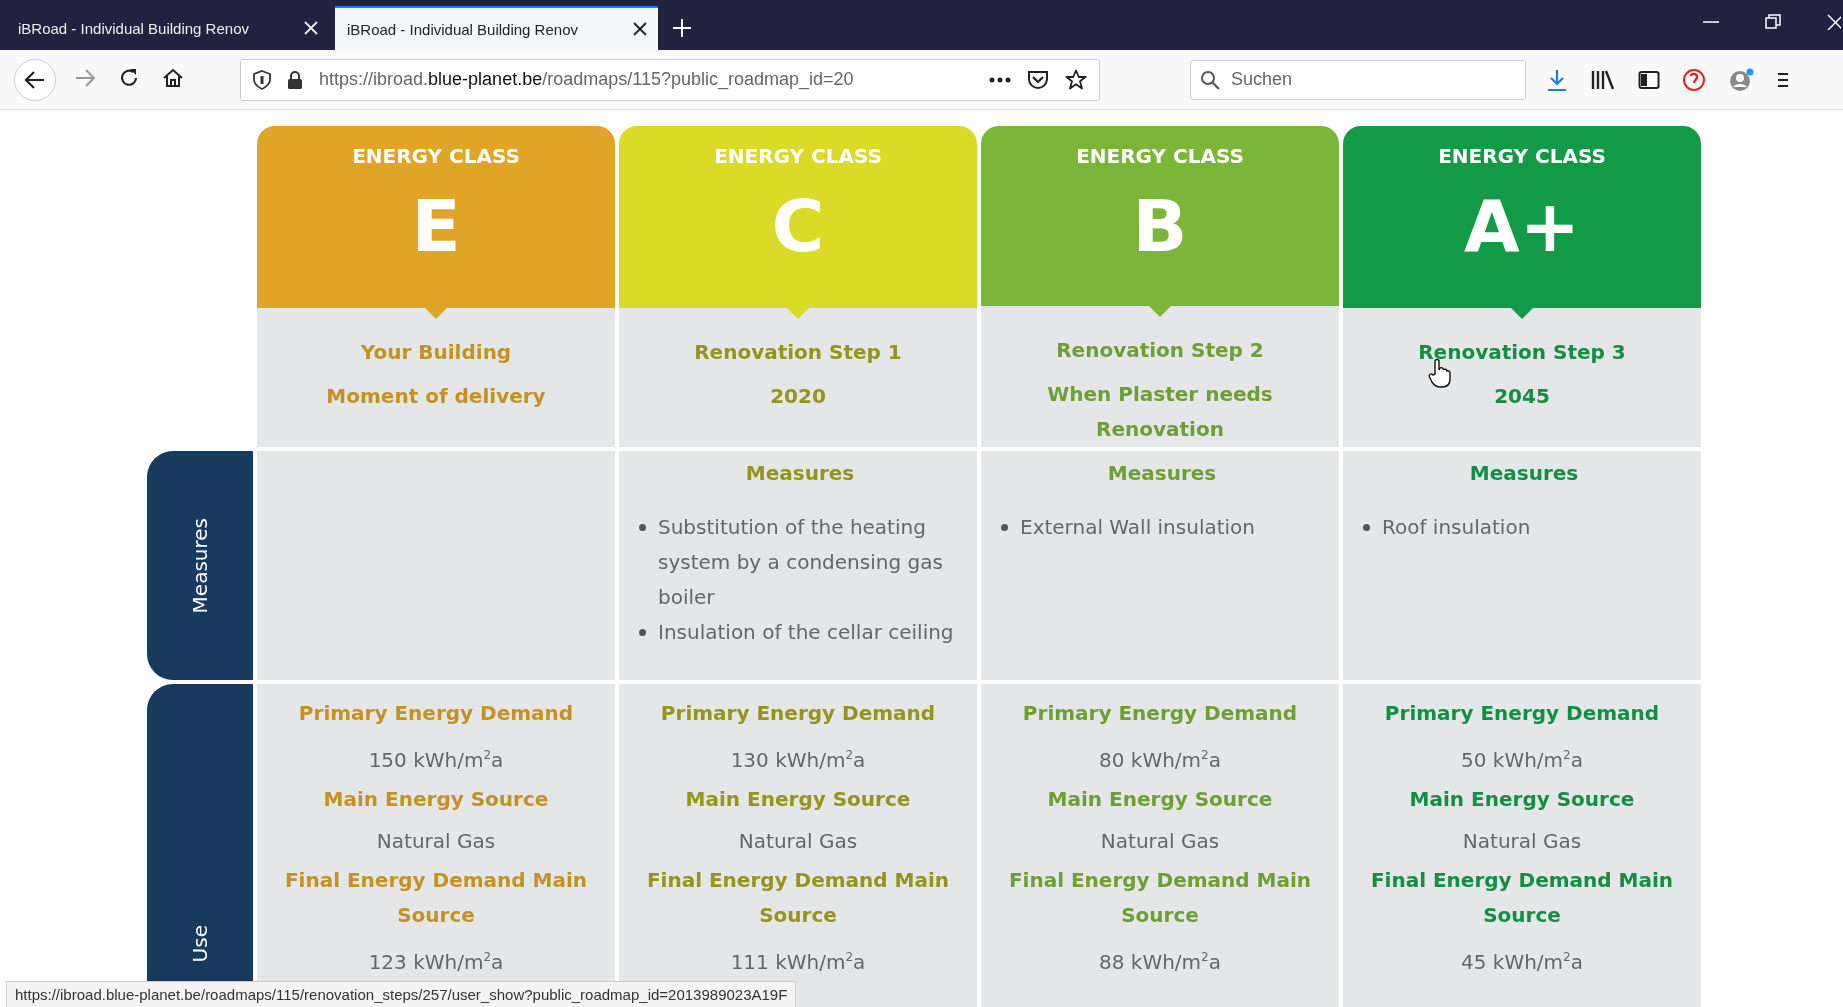 The height and width of the screenshot is (1007, 1843). What do you see at coordinates (1522, 962) in the screenshot?
I see `energy-value: 45 kWh/m$^{2}$a` at bounding box center [1522, 962].